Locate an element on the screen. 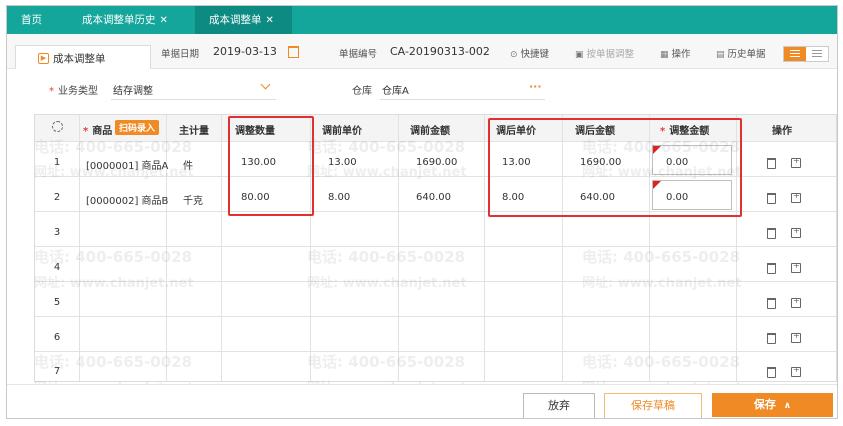 This screenshot has width=843, height=426. biz-type-label: * 业务类型 is located at coordinates (73, 91).